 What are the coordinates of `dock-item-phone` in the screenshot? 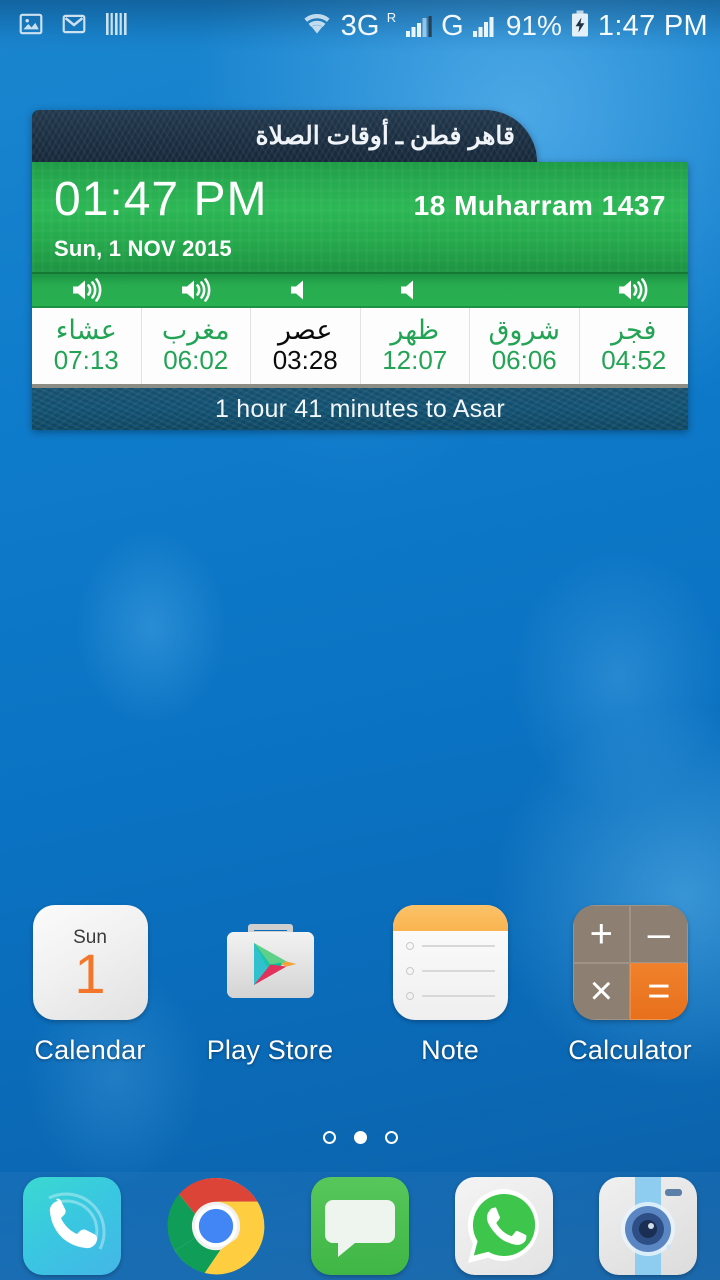 It's located at (72, 1226).